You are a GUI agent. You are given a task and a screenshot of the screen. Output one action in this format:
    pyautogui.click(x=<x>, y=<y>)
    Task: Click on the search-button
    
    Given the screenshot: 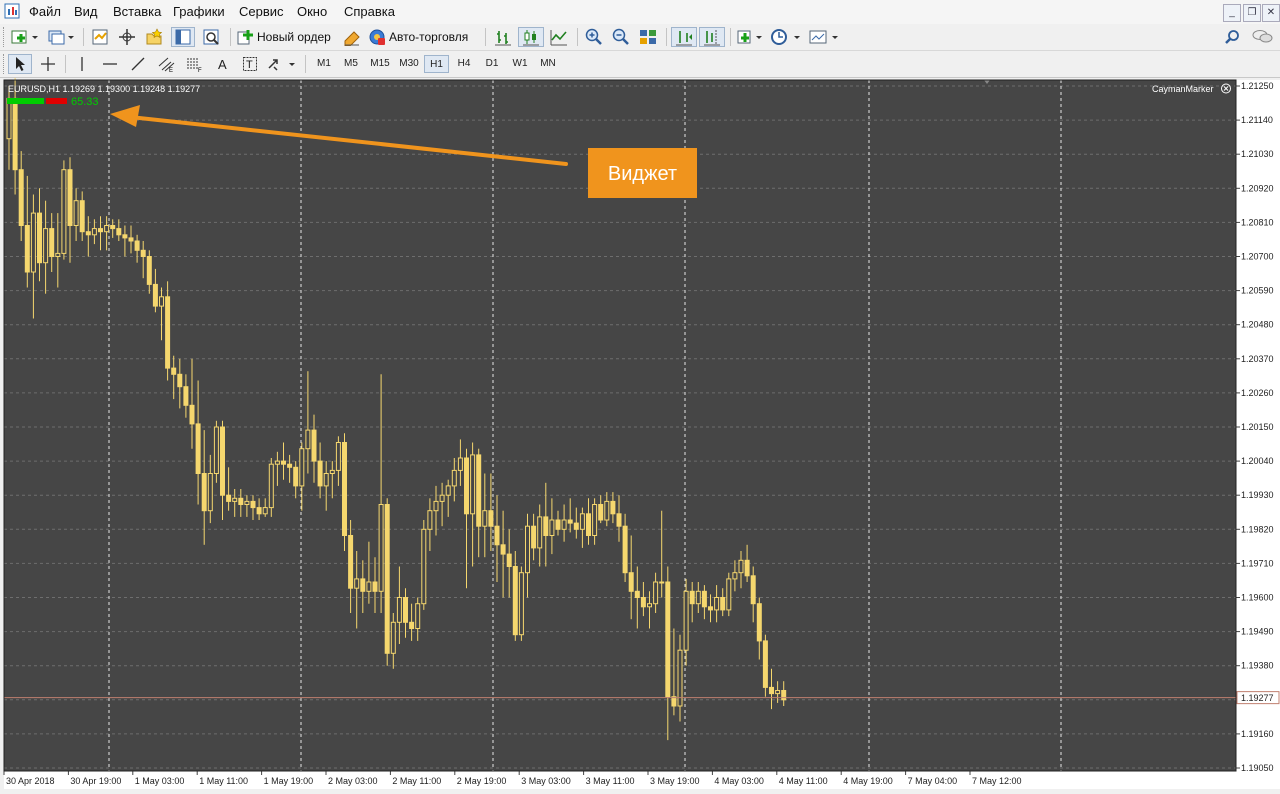 What is the action you would take?
    pyautogui.click(x=1232, y=37)
    